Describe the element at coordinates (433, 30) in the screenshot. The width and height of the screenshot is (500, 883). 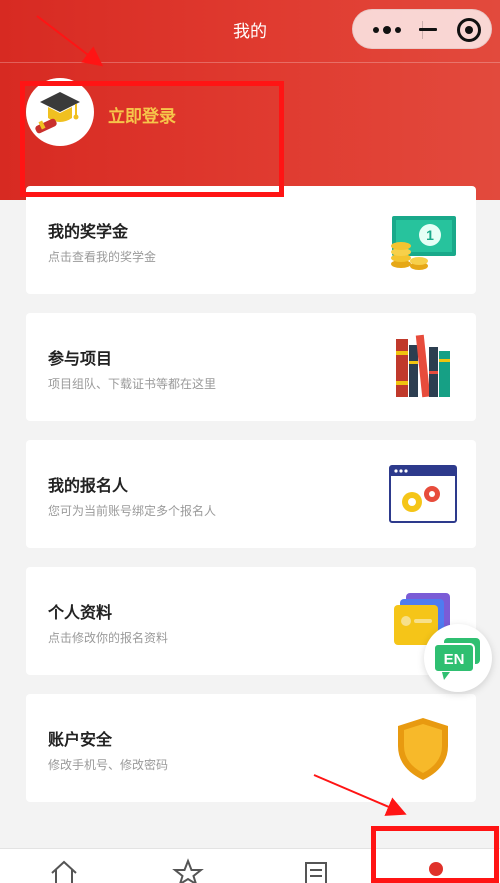
I see `minimize-icon` at that location.